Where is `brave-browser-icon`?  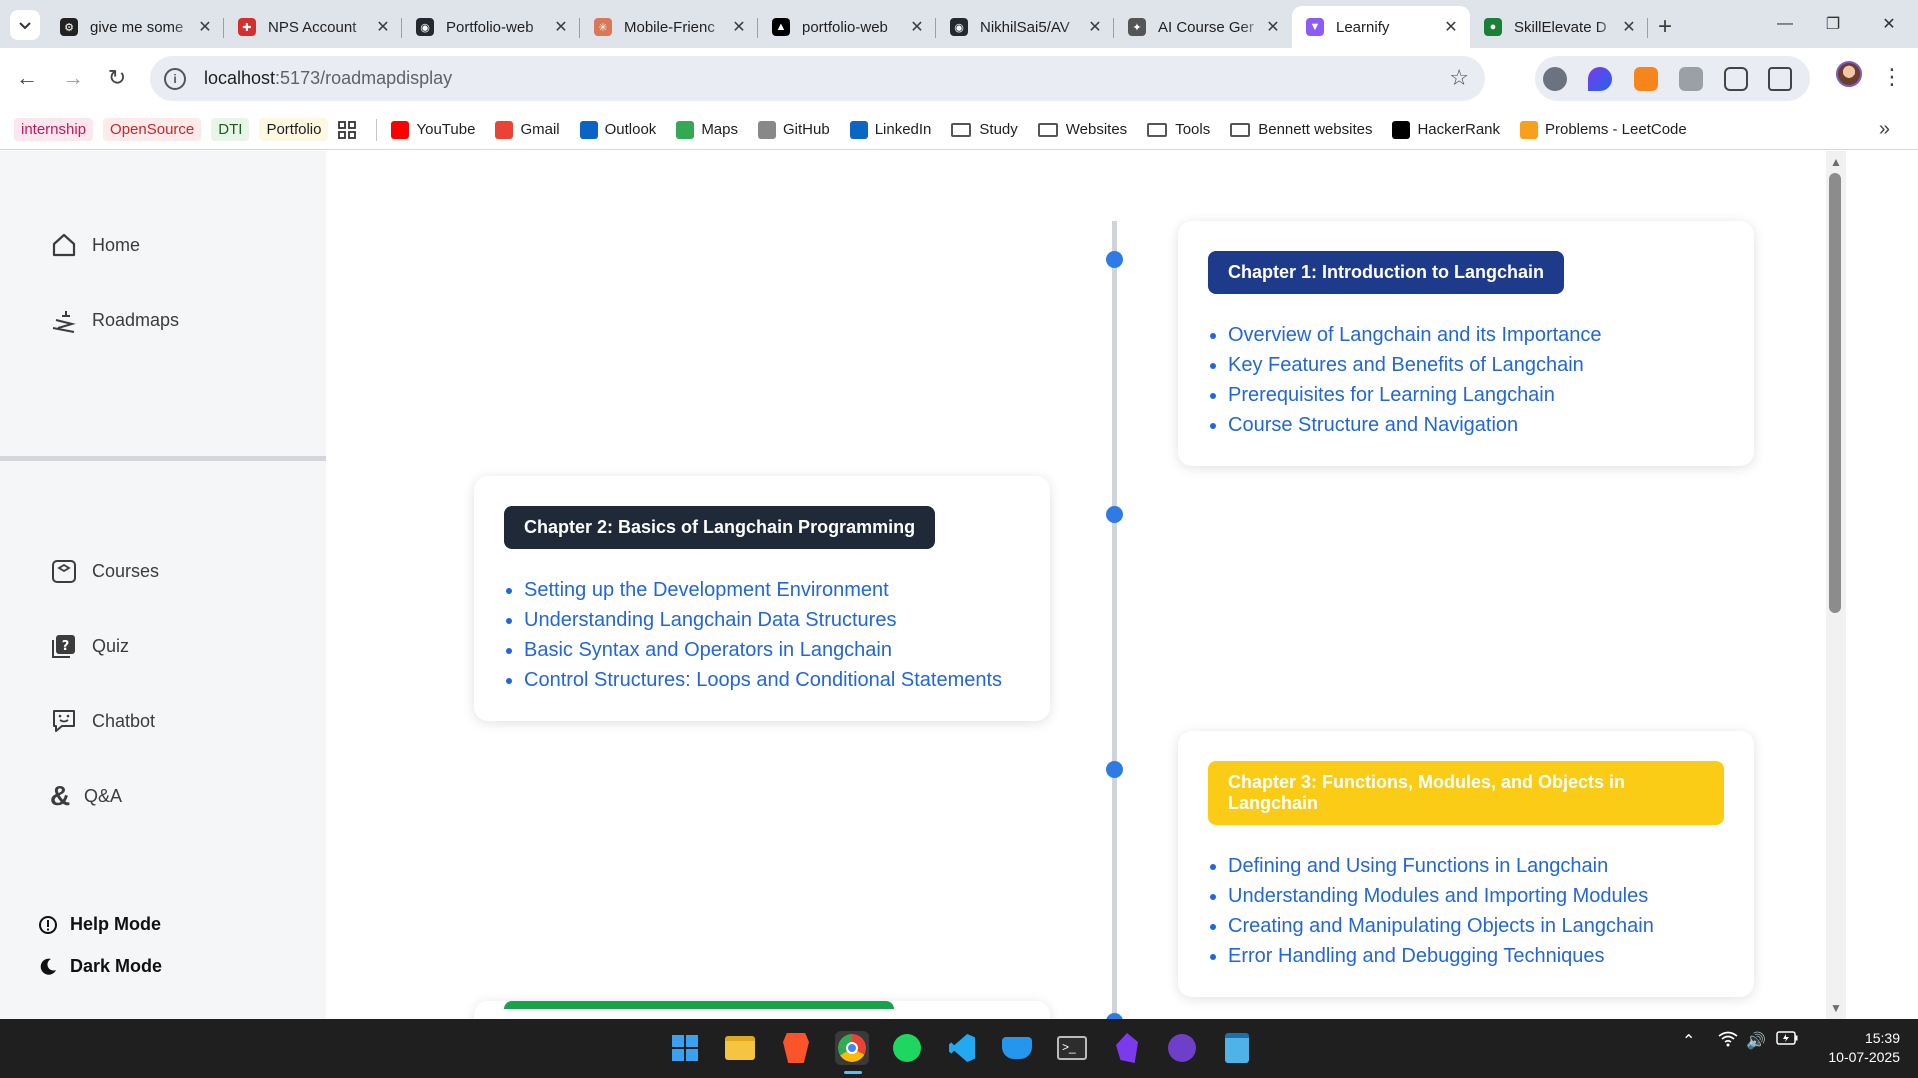
brave-browser-icon is located at coordinates (796, 1048).